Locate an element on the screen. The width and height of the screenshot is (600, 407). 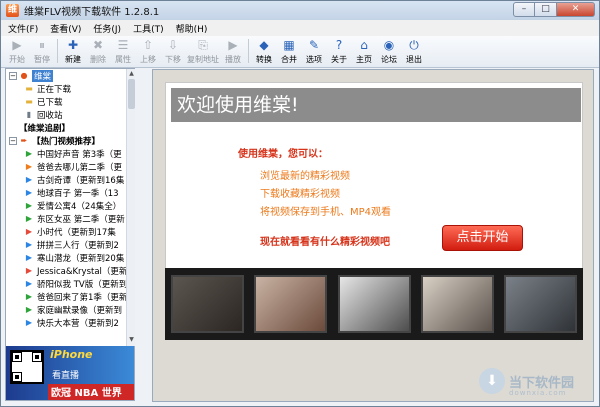
toolbar-button: ? 关于 is located at coordinates (339, 51).